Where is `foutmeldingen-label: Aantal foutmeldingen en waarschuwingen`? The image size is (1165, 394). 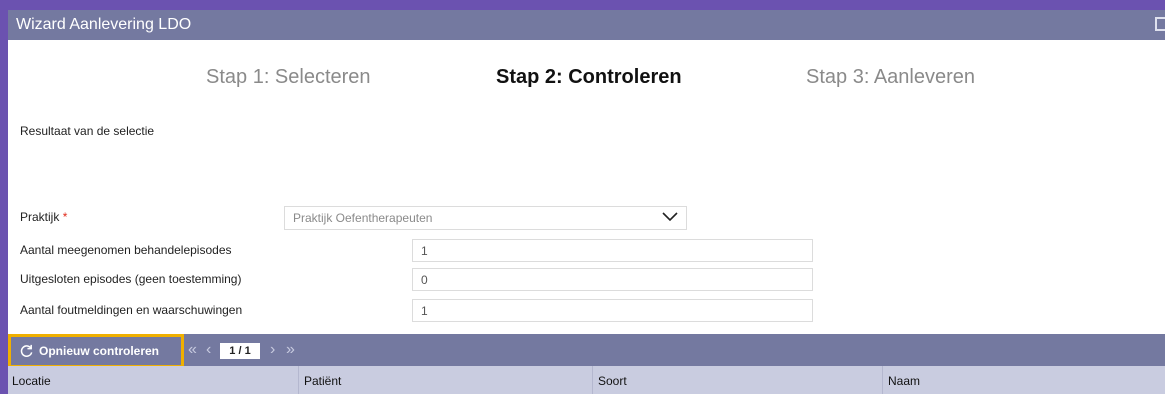
foutmeldingen-label: Aantal foutmeldingen en waarschuwingen is located at coordinates (131, 310).